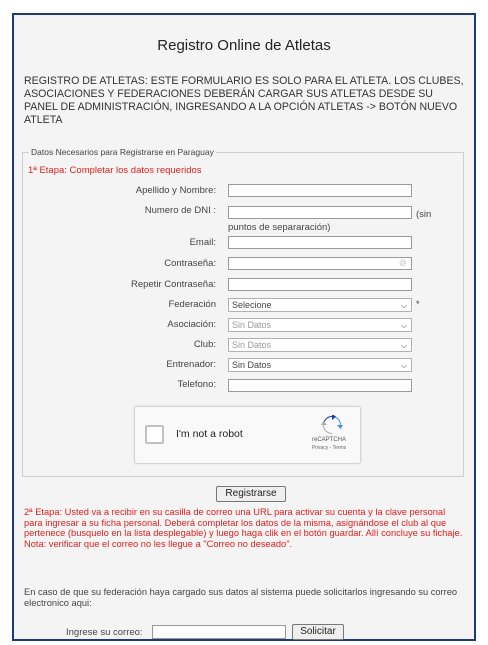  Describe the element at coordinates (252, 325) in the screenshot. I see `association-select-value: Sin Datos` at that location.